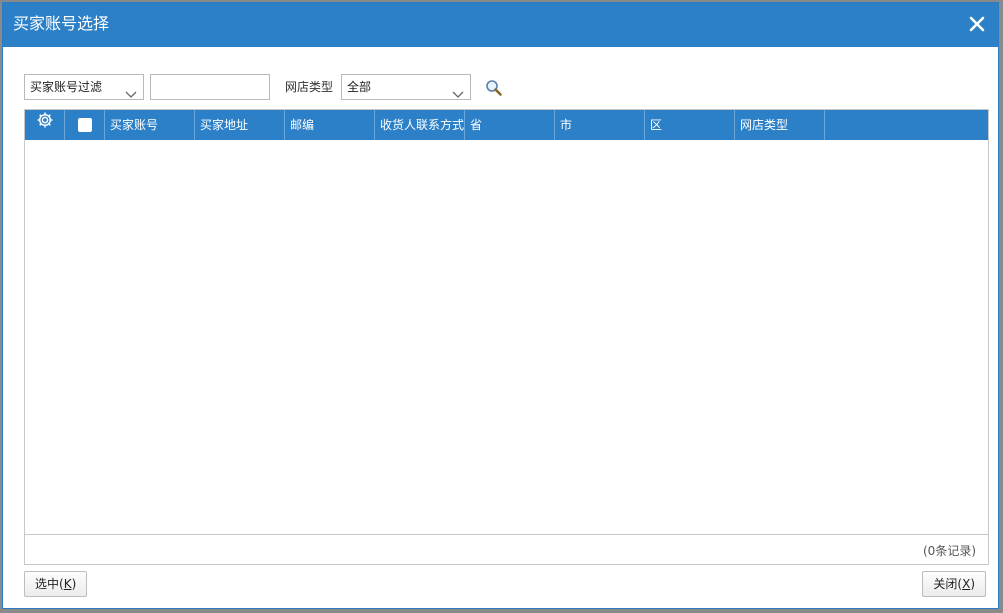  Describe the element at coordinates (510, 125) in the screenshot. I see `col-province: 省` at that location.